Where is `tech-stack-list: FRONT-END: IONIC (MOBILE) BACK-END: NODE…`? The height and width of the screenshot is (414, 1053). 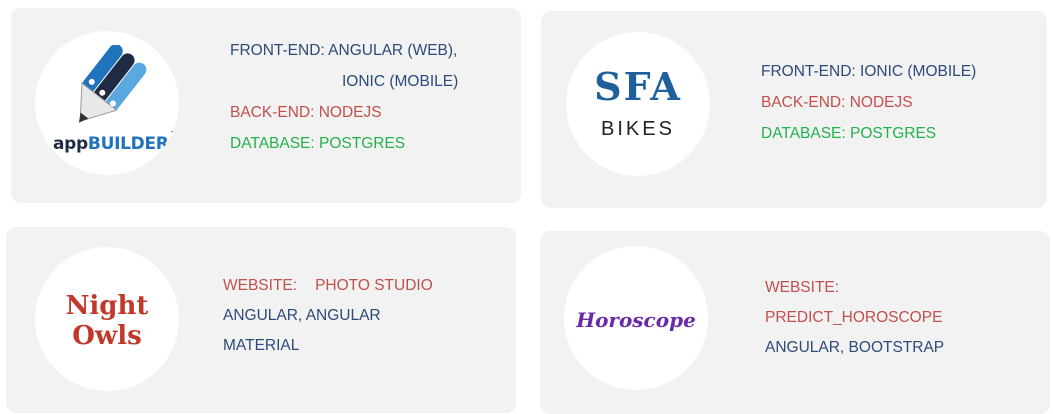 tech-stack-list: FRONT-END: IONIC (MOBILE) BACK-END: NODE… is located at coordinates (868, 102).